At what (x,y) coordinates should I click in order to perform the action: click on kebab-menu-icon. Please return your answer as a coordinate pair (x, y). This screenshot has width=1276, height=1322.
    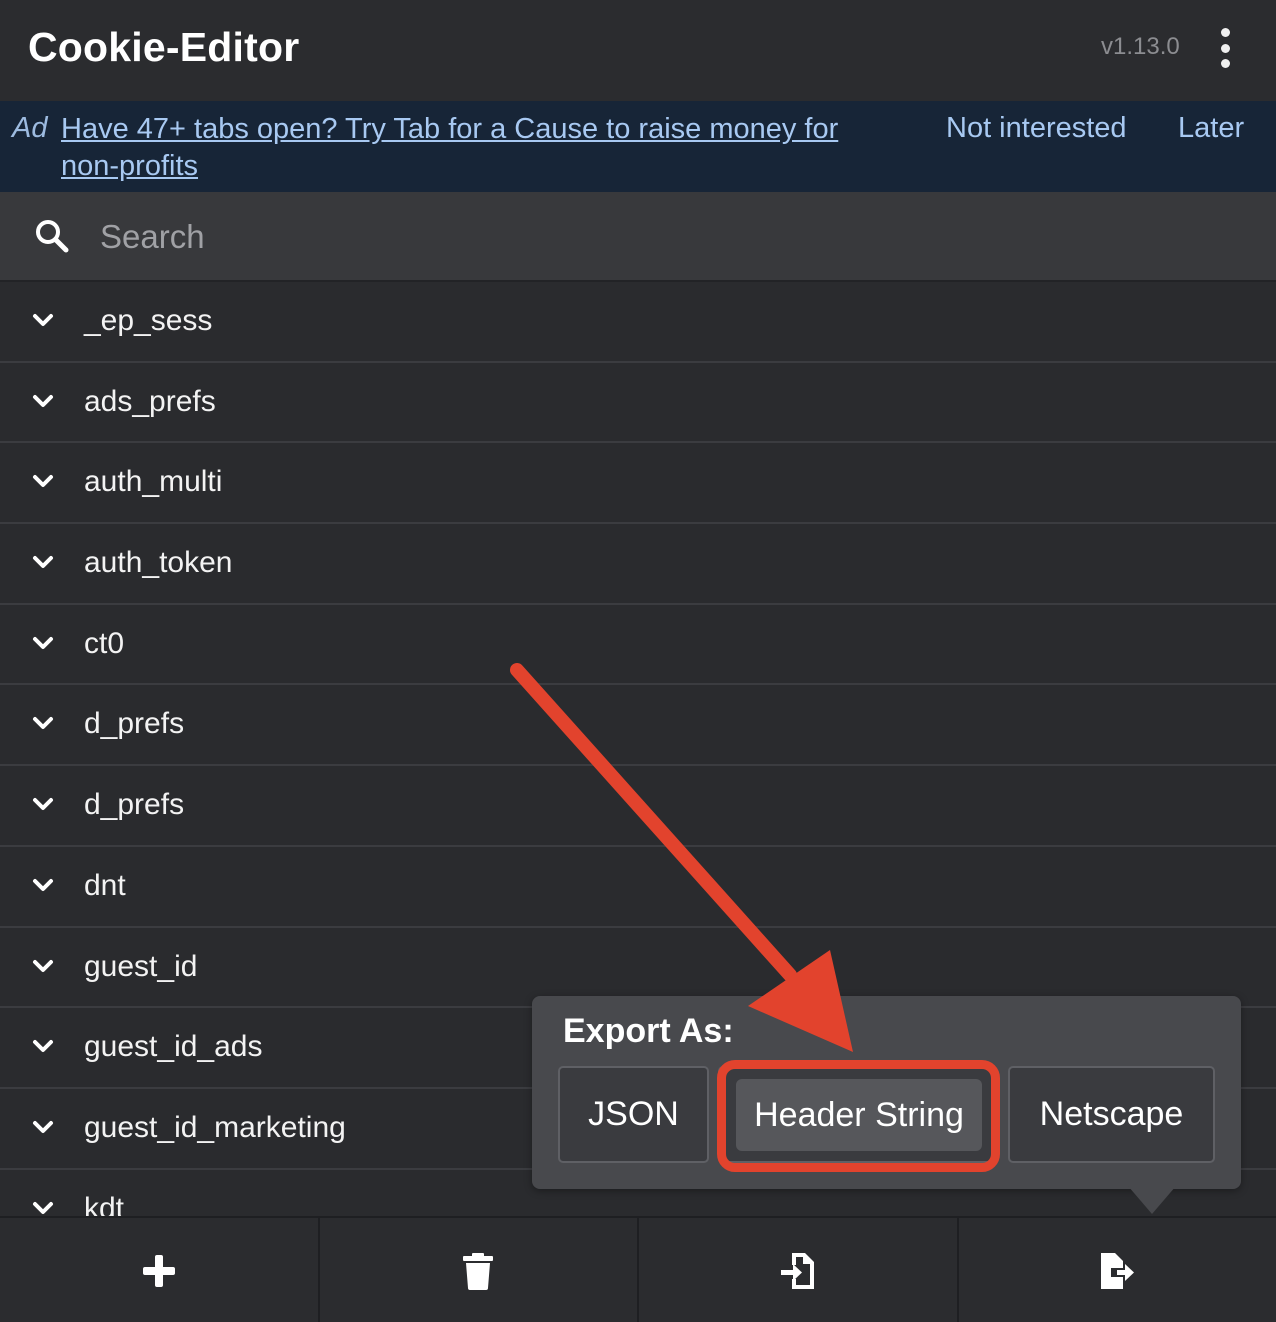
    Looking at the image, I should click on (1225, 48).